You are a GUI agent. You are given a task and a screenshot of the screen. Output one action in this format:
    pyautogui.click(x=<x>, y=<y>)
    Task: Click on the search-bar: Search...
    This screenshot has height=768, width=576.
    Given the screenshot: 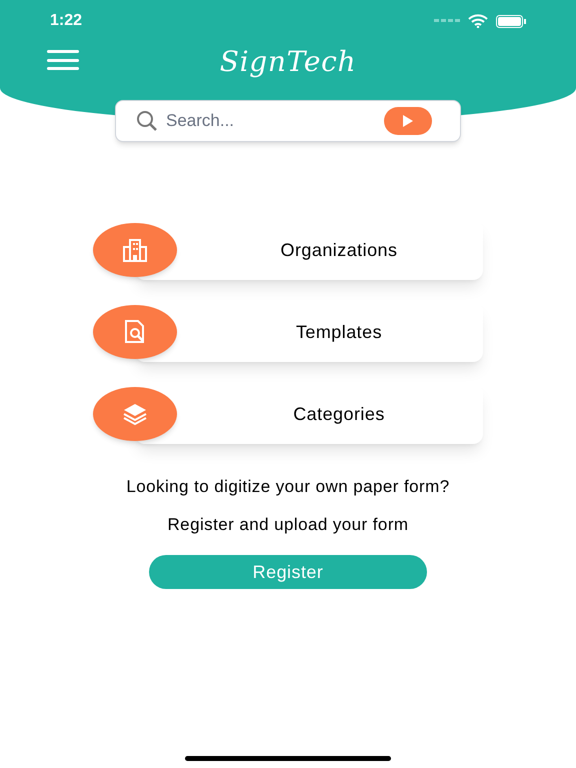 What is the action you would take?
    pyautogui.click(x=288, y=121)
    